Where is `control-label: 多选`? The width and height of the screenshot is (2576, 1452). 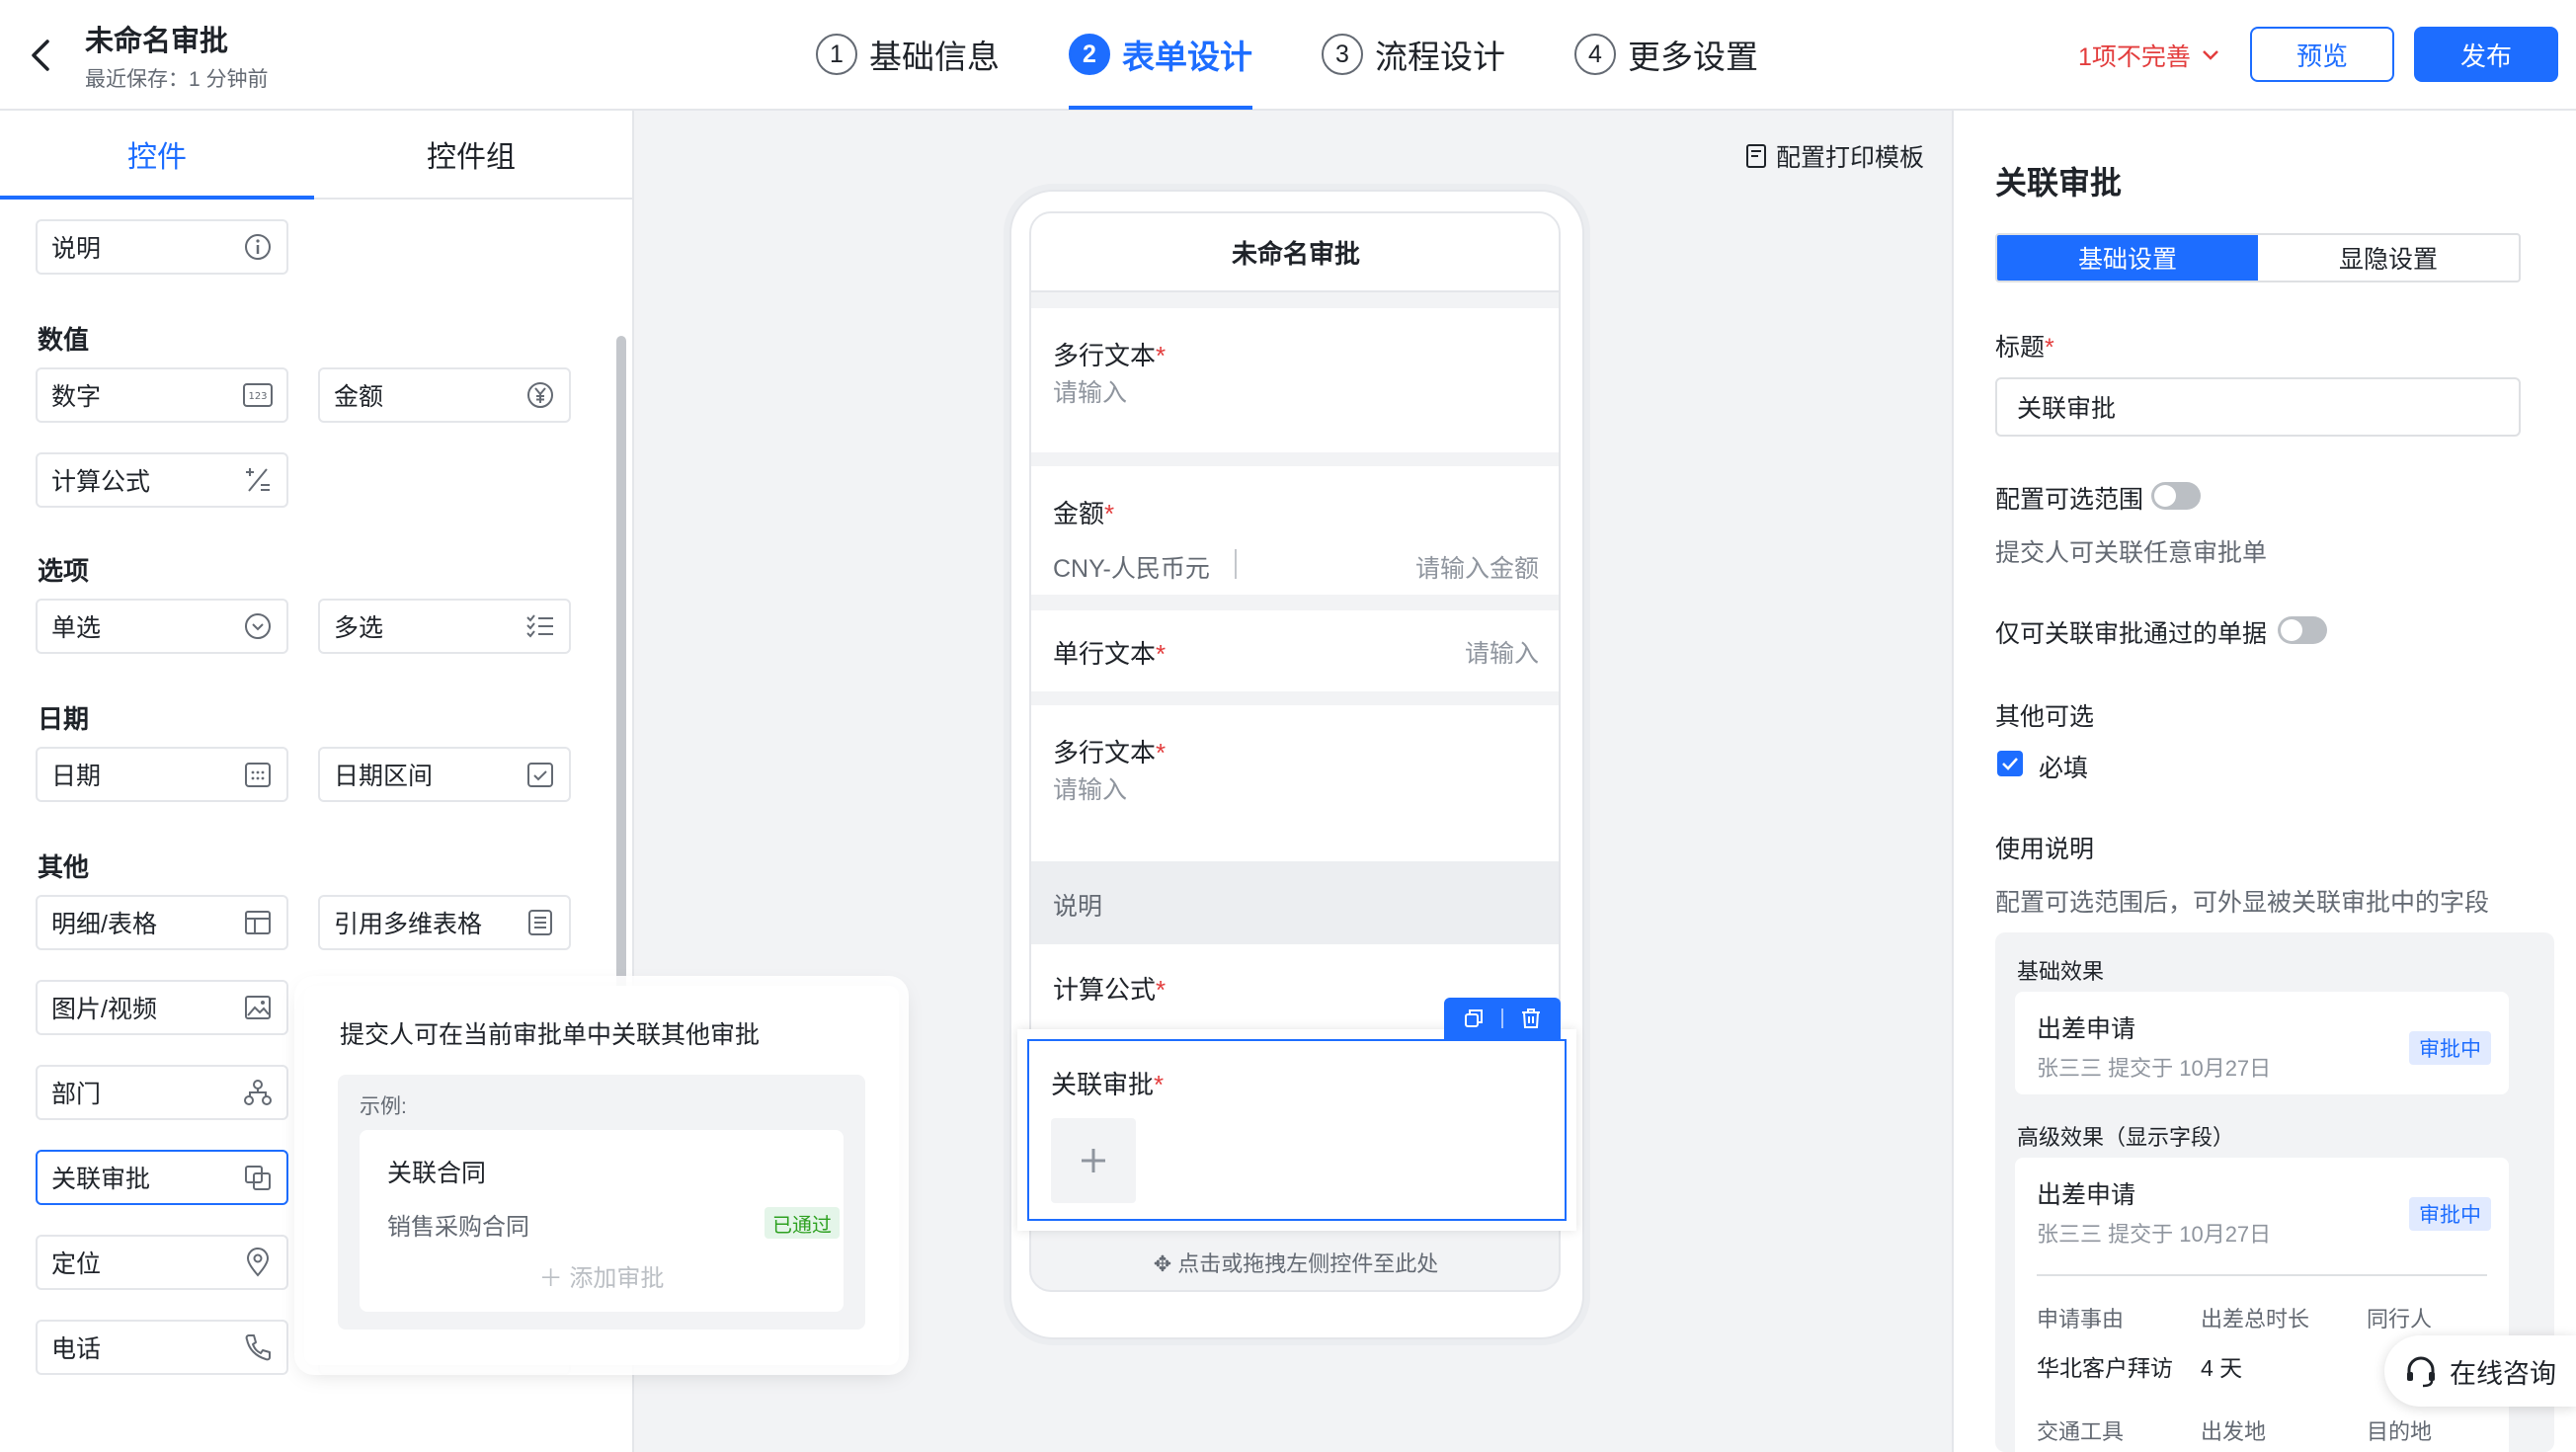 control-label: 多选 is located at coordinates (359, 628).